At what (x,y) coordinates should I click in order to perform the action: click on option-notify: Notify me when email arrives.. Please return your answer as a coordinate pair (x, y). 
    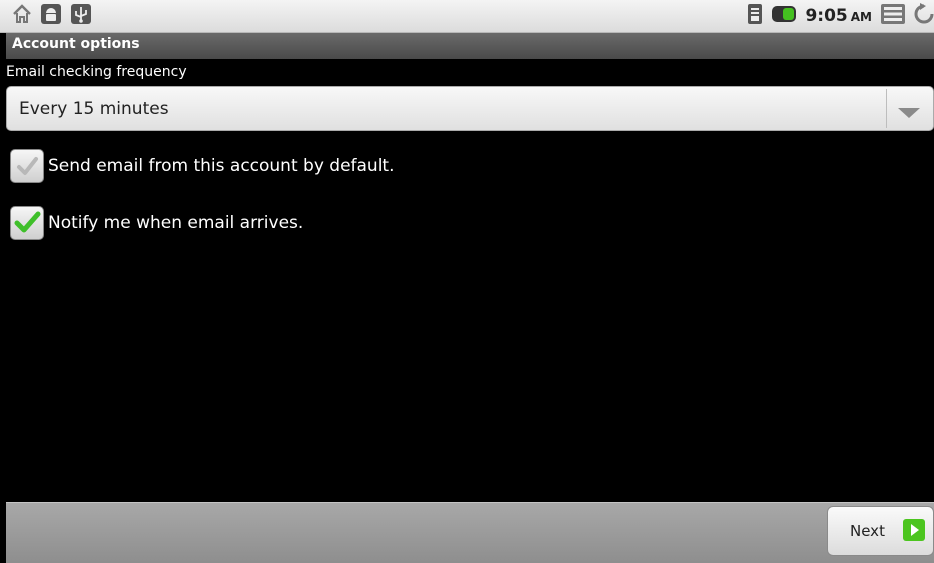
    Looking at the image, I should click on (156, 223).